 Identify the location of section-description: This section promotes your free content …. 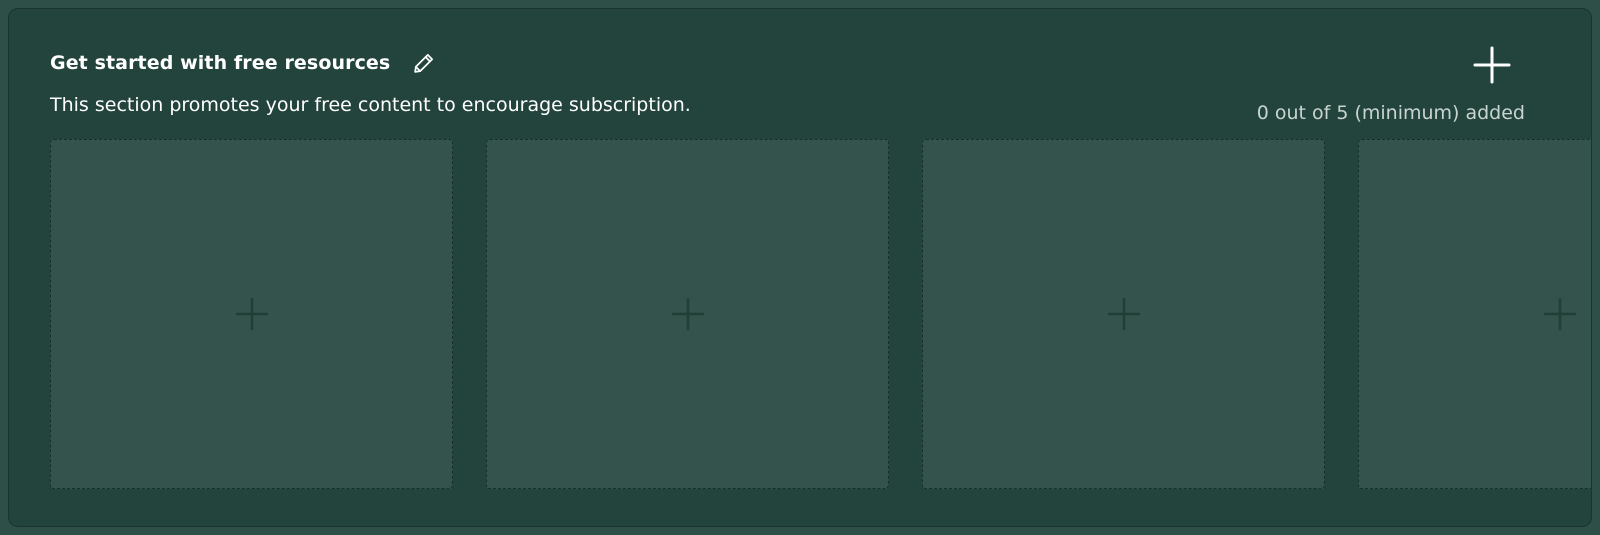
(370, 105).